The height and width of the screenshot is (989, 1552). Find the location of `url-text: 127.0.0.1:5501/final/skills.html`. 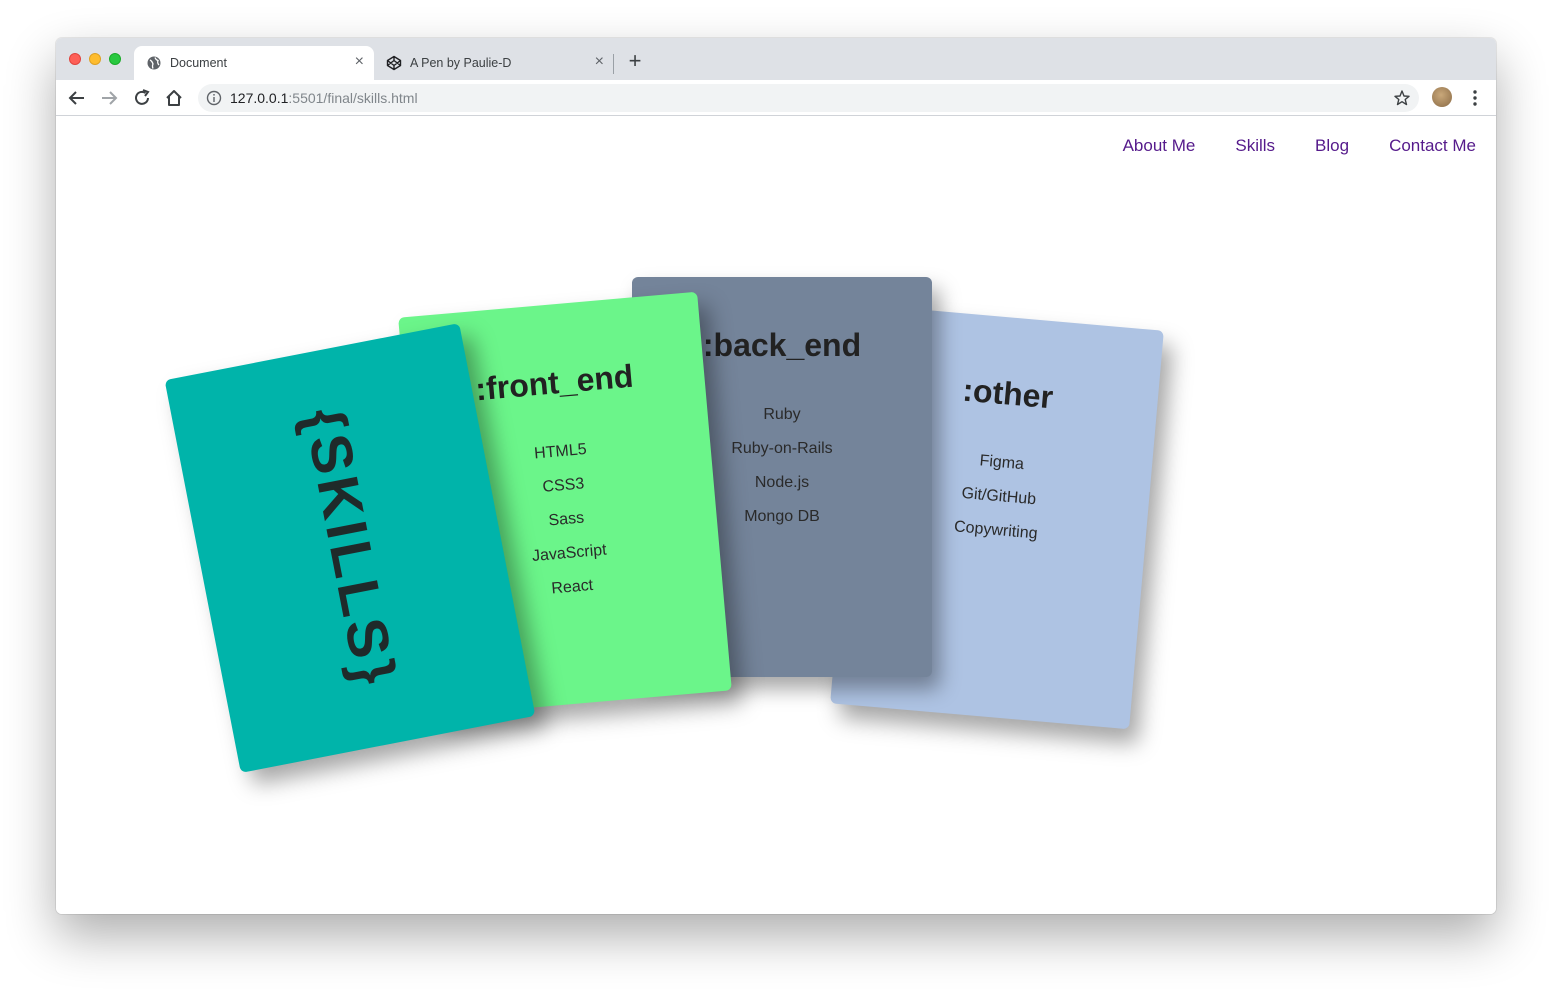

url-text: 127.0.0.1:5501/final/skills.html is located at coordinates (324, 98).